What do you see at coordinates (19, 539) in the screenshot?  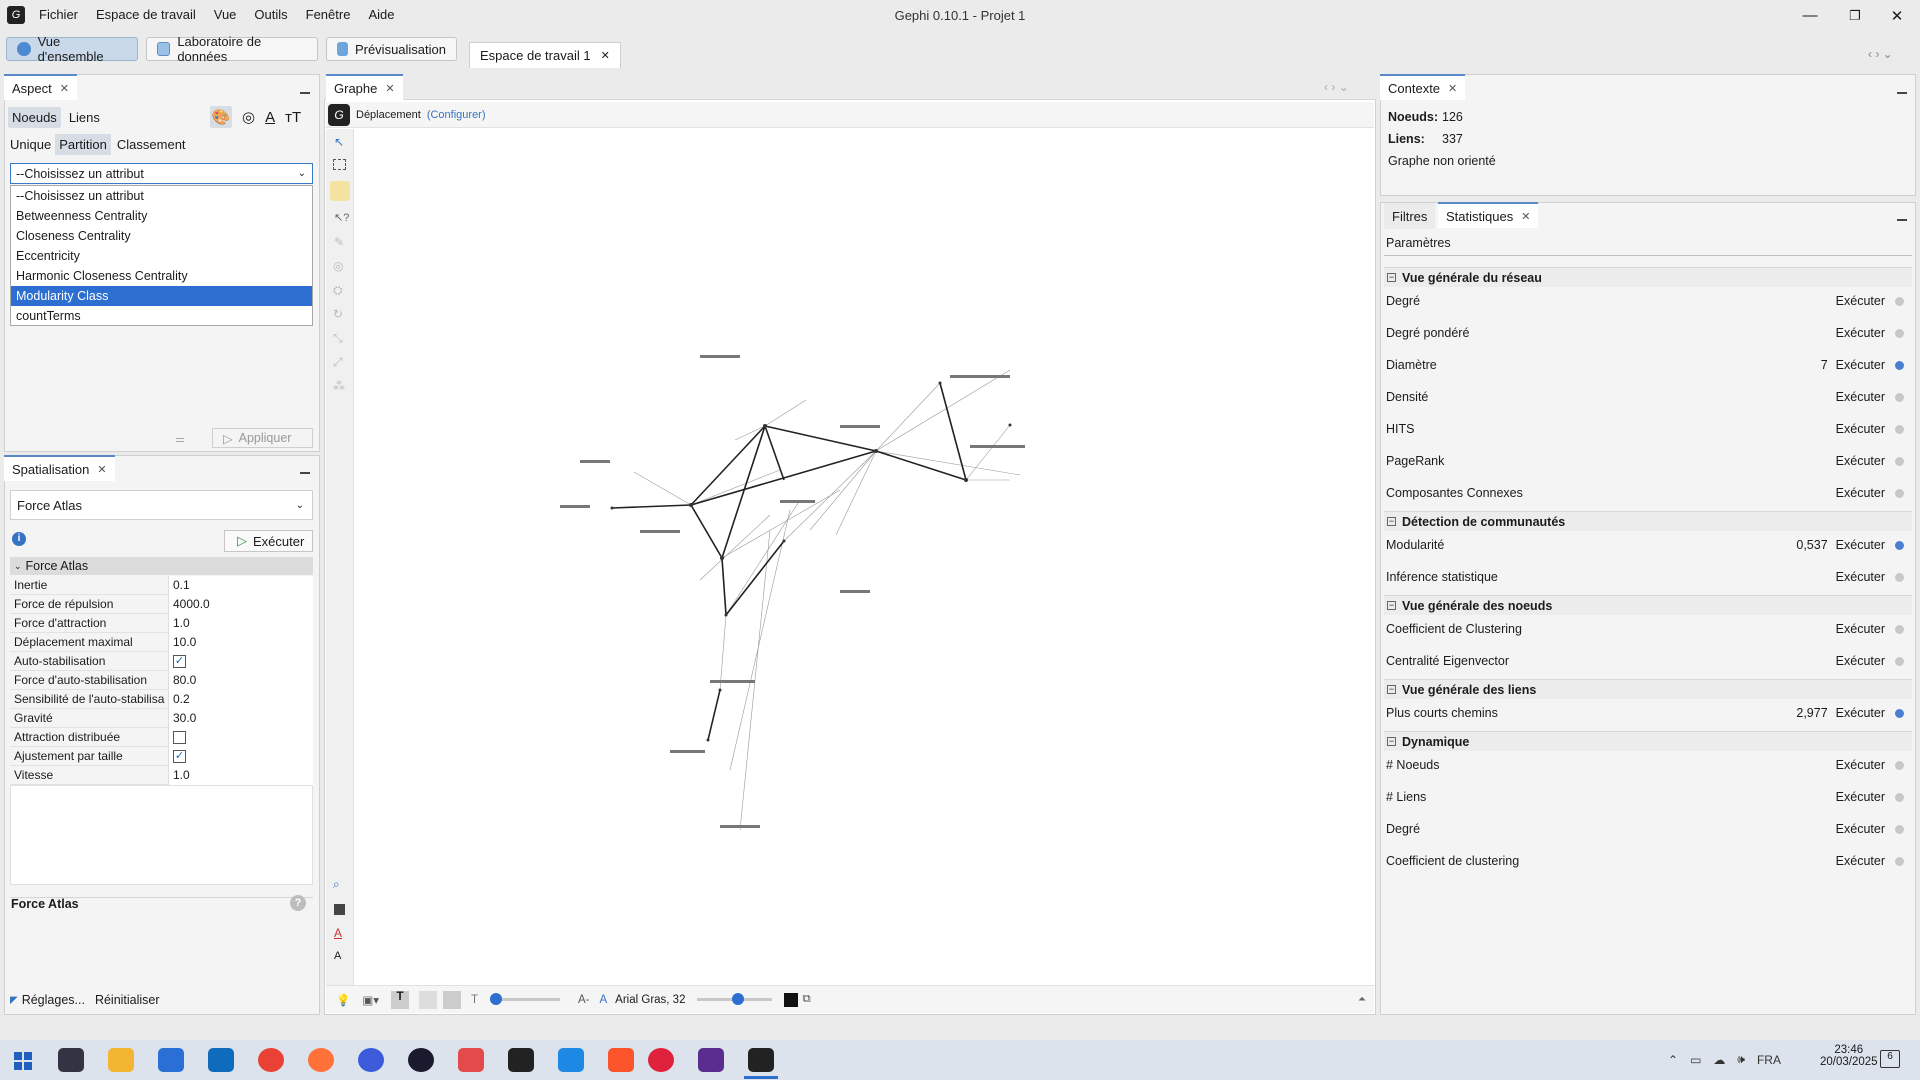 I see `info-icon: i` at bounding box center [19, 539].